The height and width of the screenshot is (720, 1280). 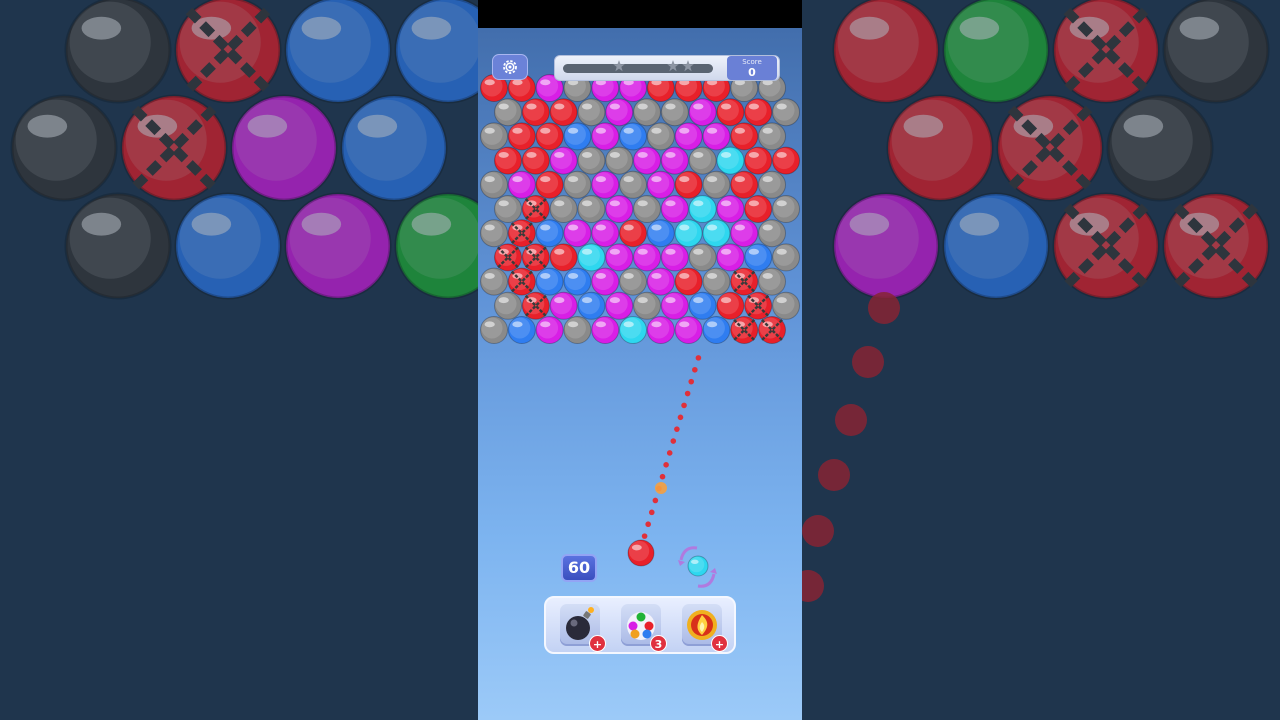 I want to click on booster-rainbow-count: 3, so click(x=658, y=643).